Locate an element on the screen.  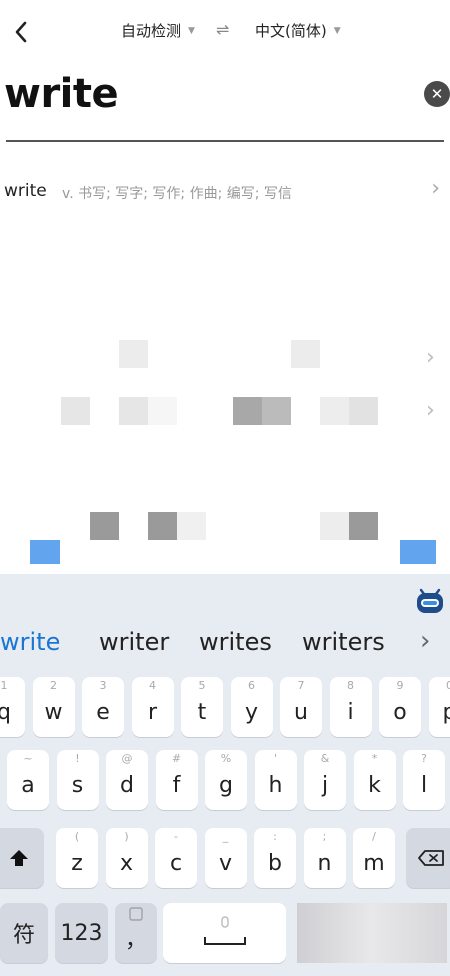
back-button is located at coordinates (21, 32).